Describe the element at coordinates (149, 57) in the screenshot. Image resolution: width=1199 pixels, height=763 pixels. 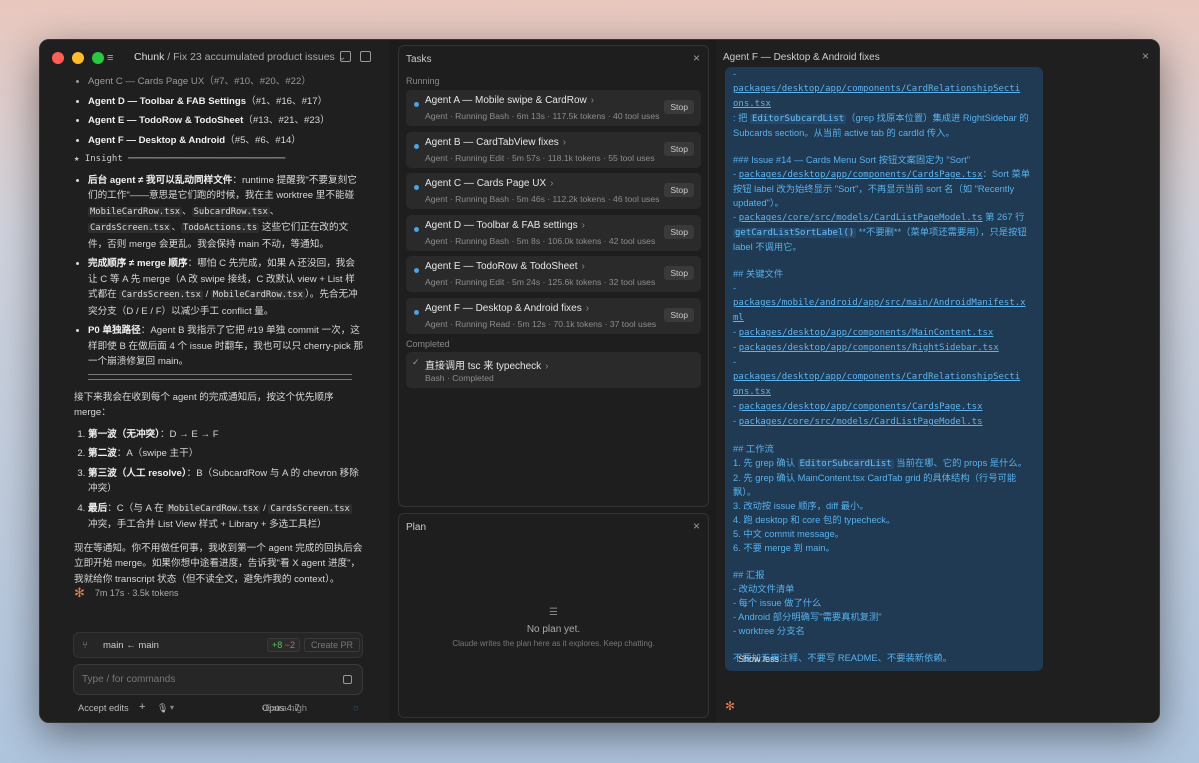
I see `app-title: Chunk` at that location.